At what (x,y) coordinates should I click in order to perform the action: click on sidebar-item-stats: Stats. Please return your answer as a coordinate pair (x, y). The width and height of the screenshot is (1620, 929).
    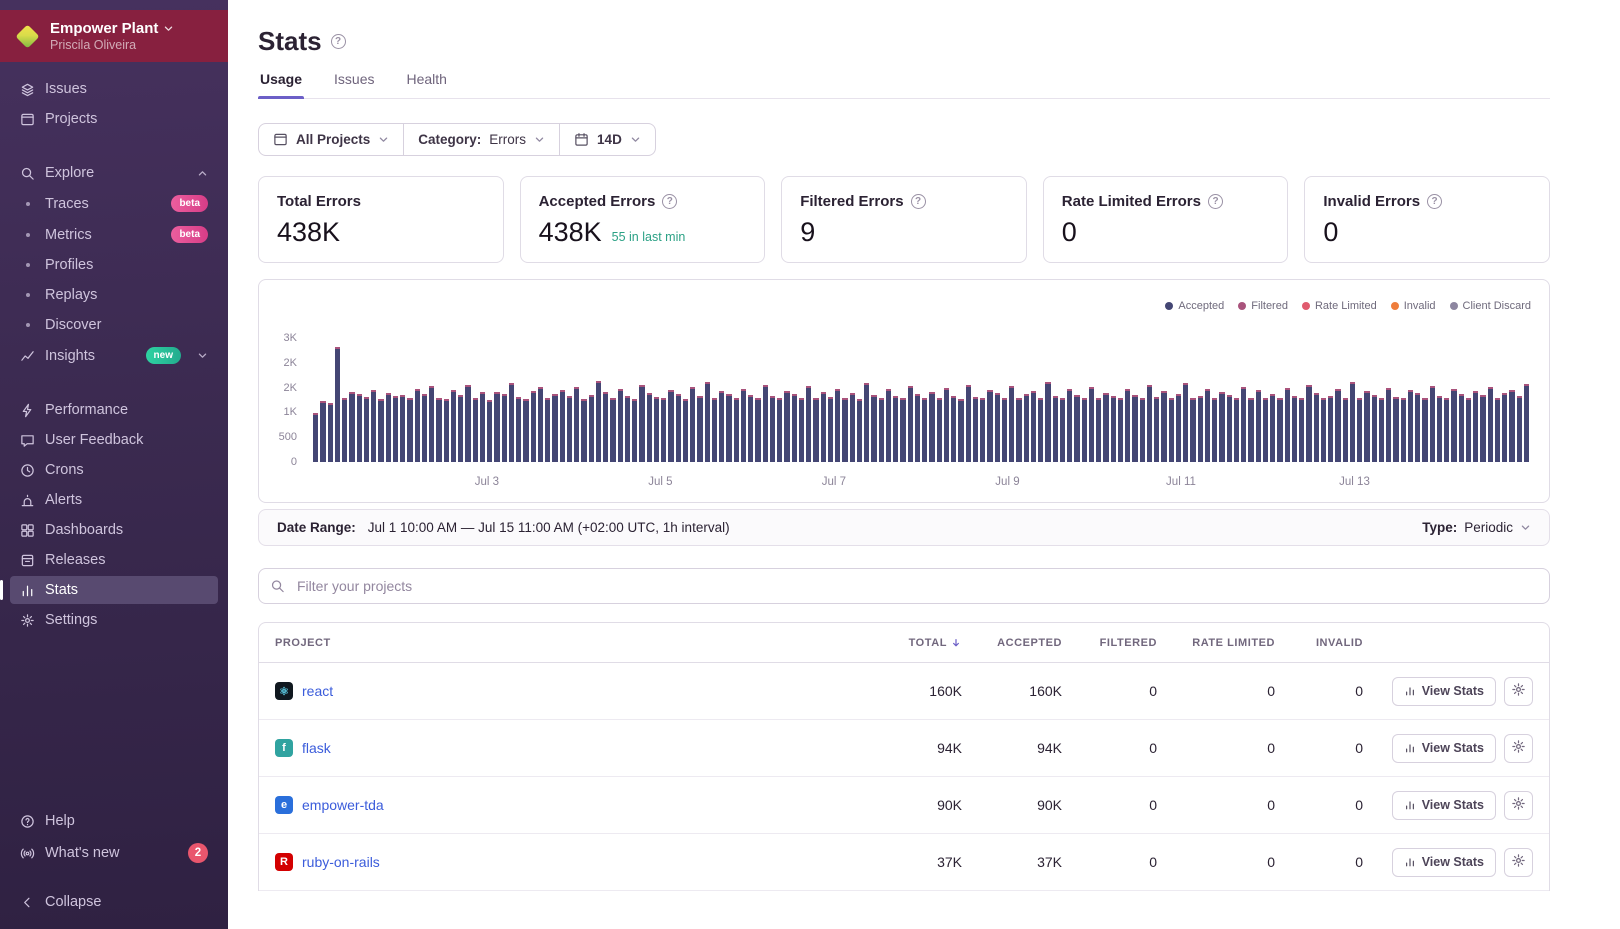
    Looking at the image, I should click on (109, 590).